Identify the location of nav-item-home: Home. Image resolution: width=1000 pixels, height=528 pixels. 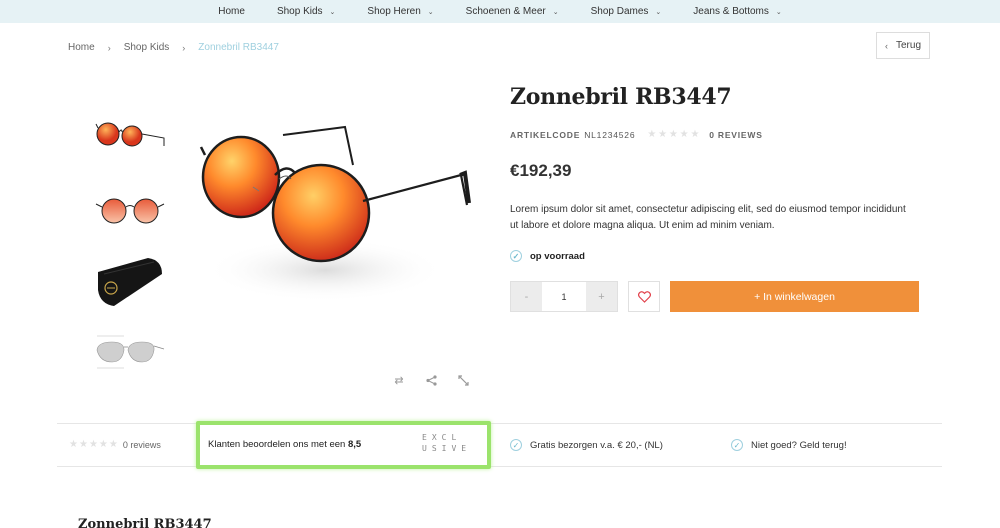
(231, 11).